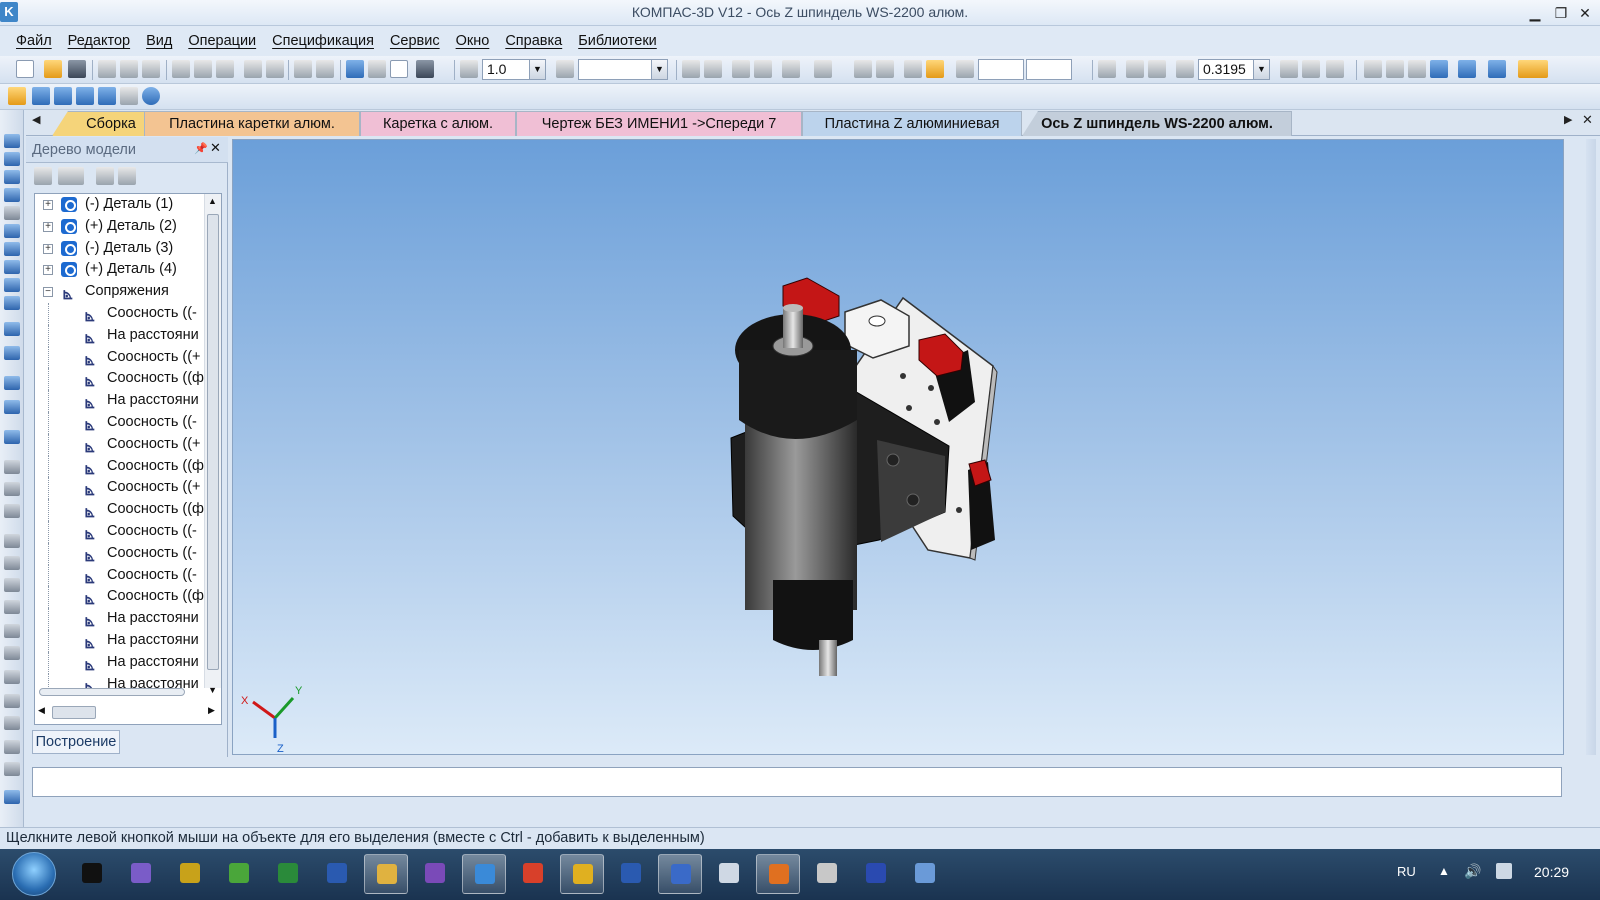 This screenshot has height=900, width=1600. Describe the element at coordinates (12, 159) in the screenshot. I see `place-component-icon` at that location.